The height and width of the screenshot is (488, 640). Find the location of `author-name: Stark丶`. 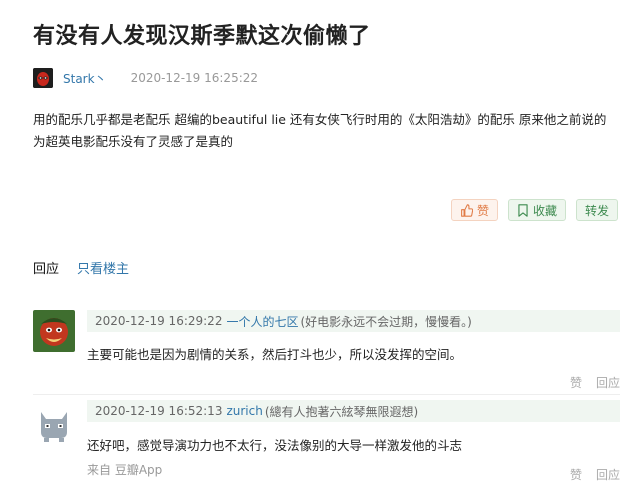

author-name: Stark丶 is located at coordinates (85, 78).